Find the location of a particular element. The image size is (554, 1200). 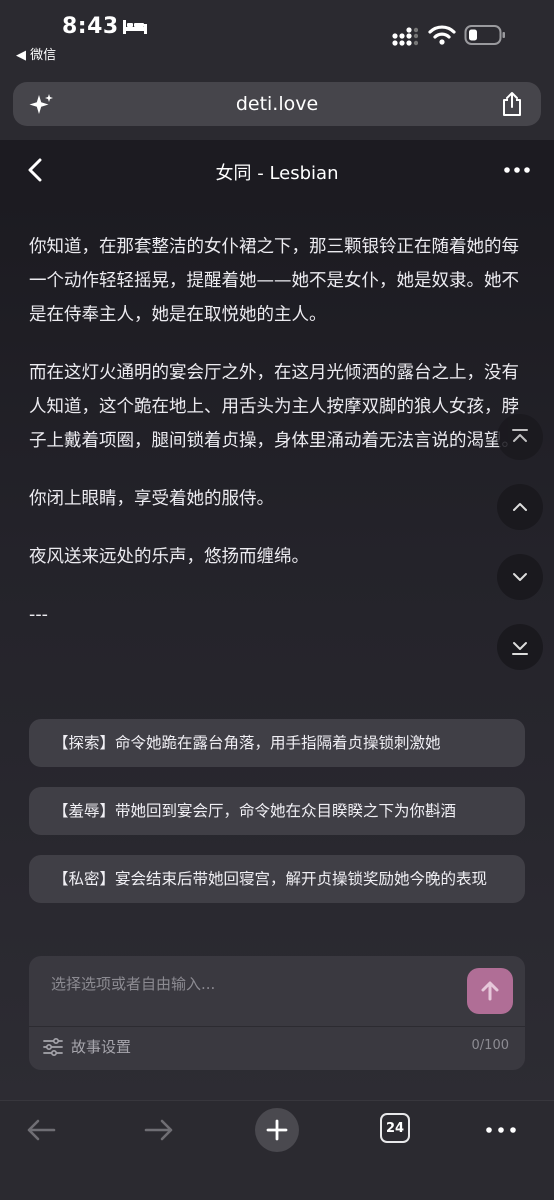

address-bar: deti.love is located at coordinates (277, 104).